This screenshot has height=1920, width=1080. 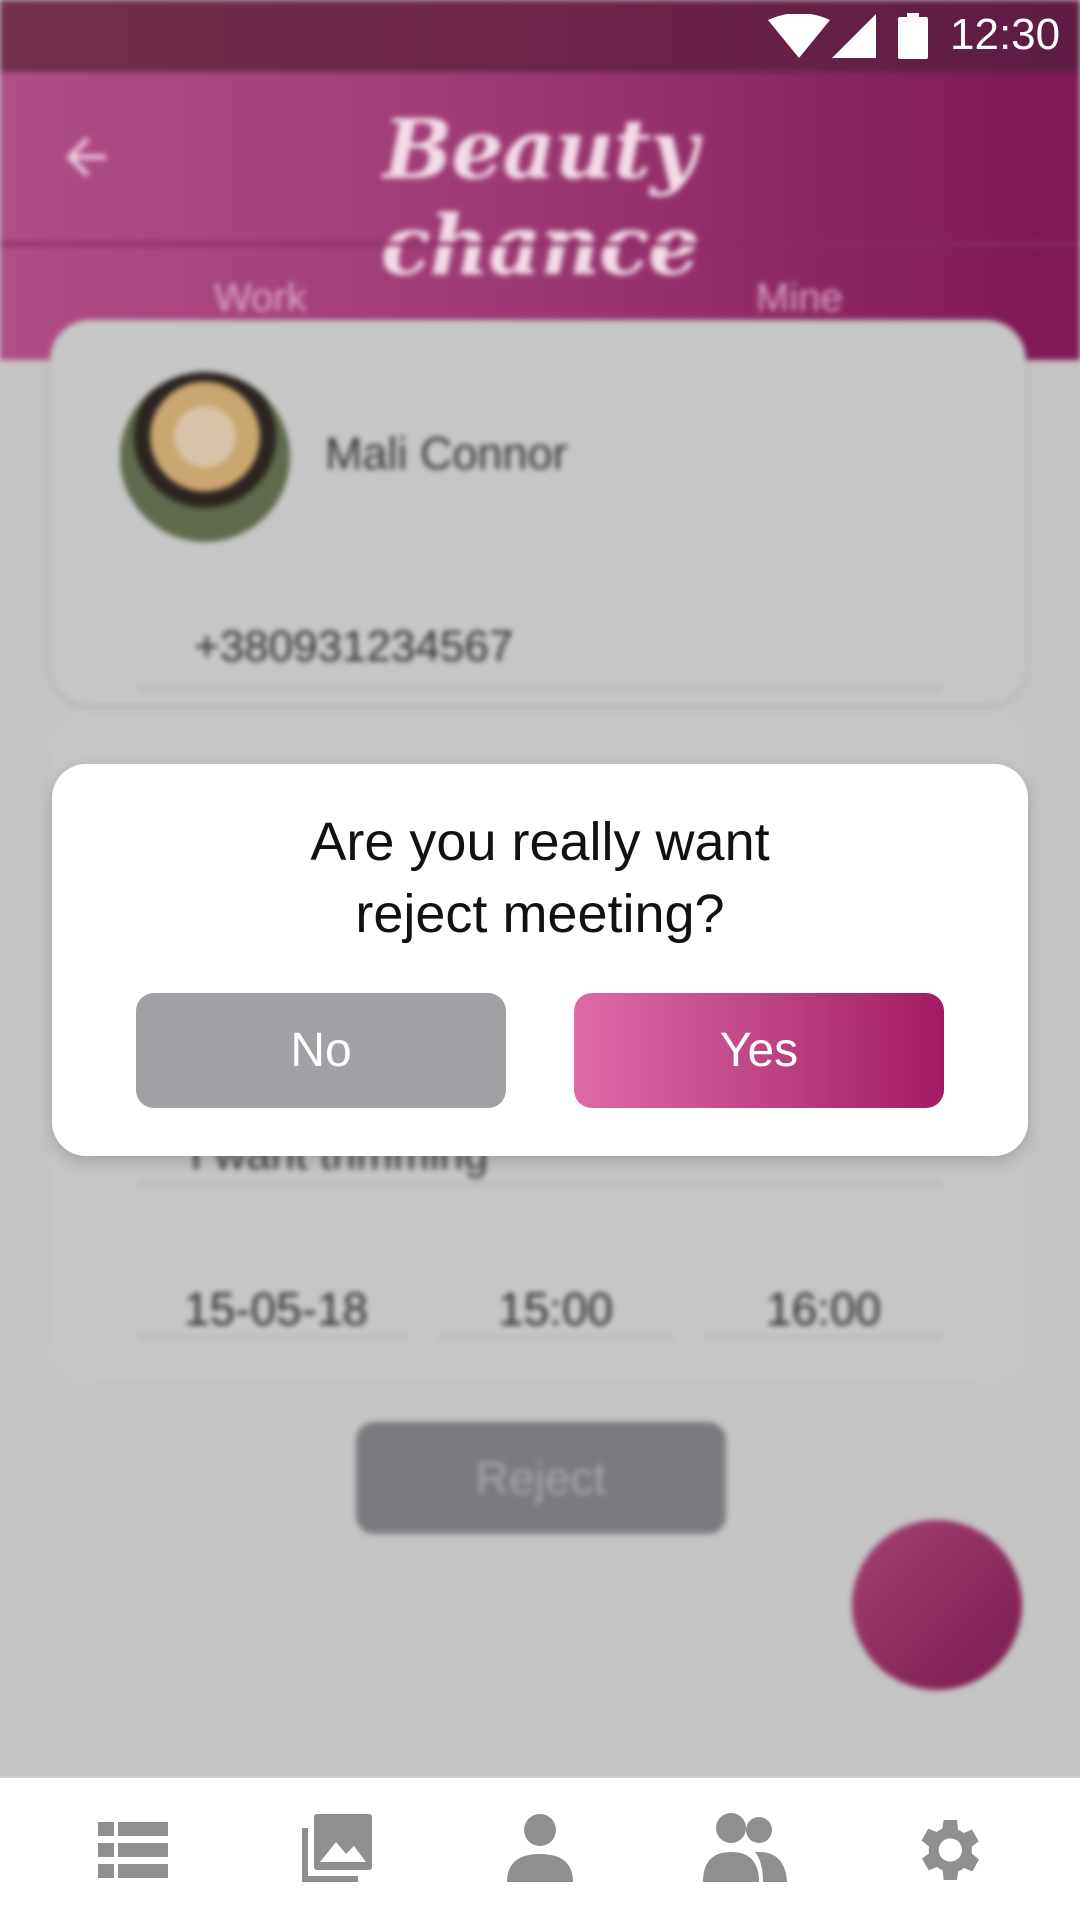 I want to click on header-divider, so click(x=540, y=244).